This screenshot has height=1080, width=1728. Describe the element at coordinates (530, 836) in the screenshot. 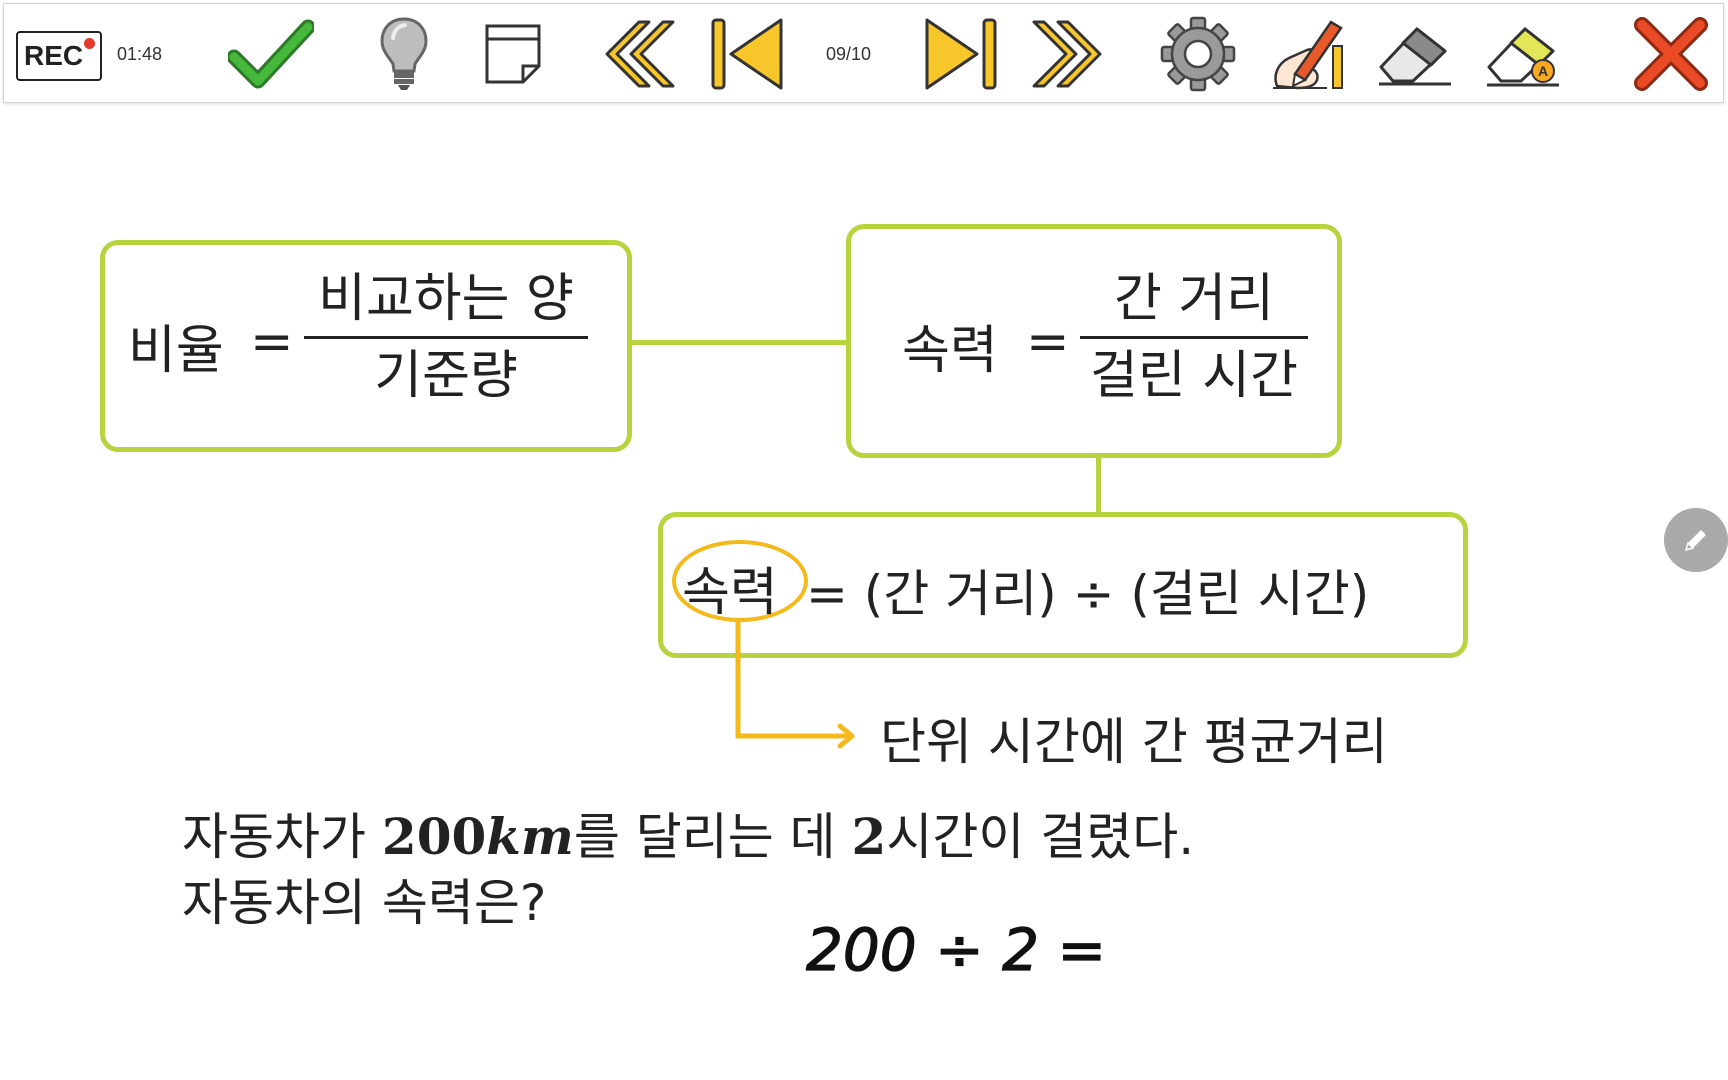

I see `distance-unit: km` at that location.